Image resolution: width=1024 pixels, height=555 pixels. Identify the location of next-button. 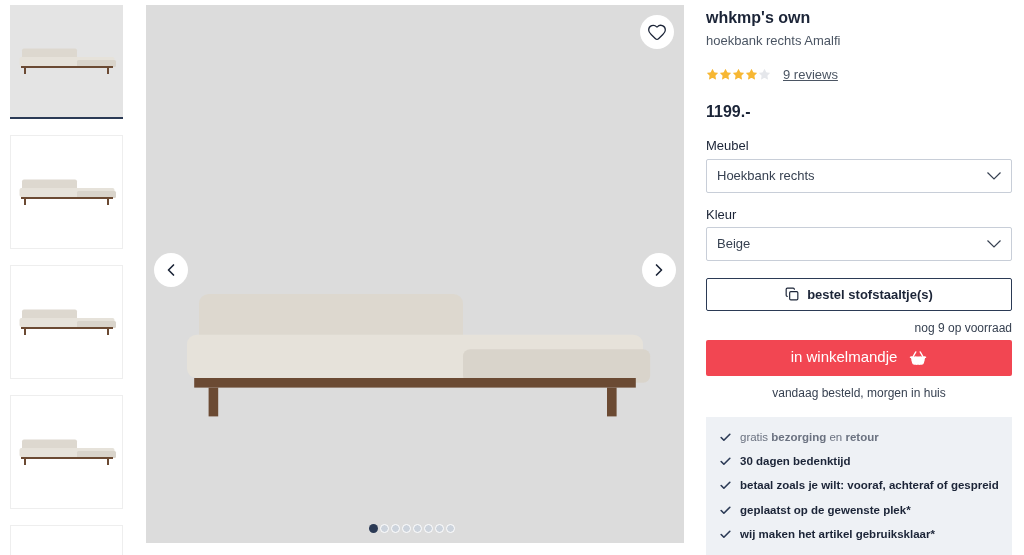
(659, 270).